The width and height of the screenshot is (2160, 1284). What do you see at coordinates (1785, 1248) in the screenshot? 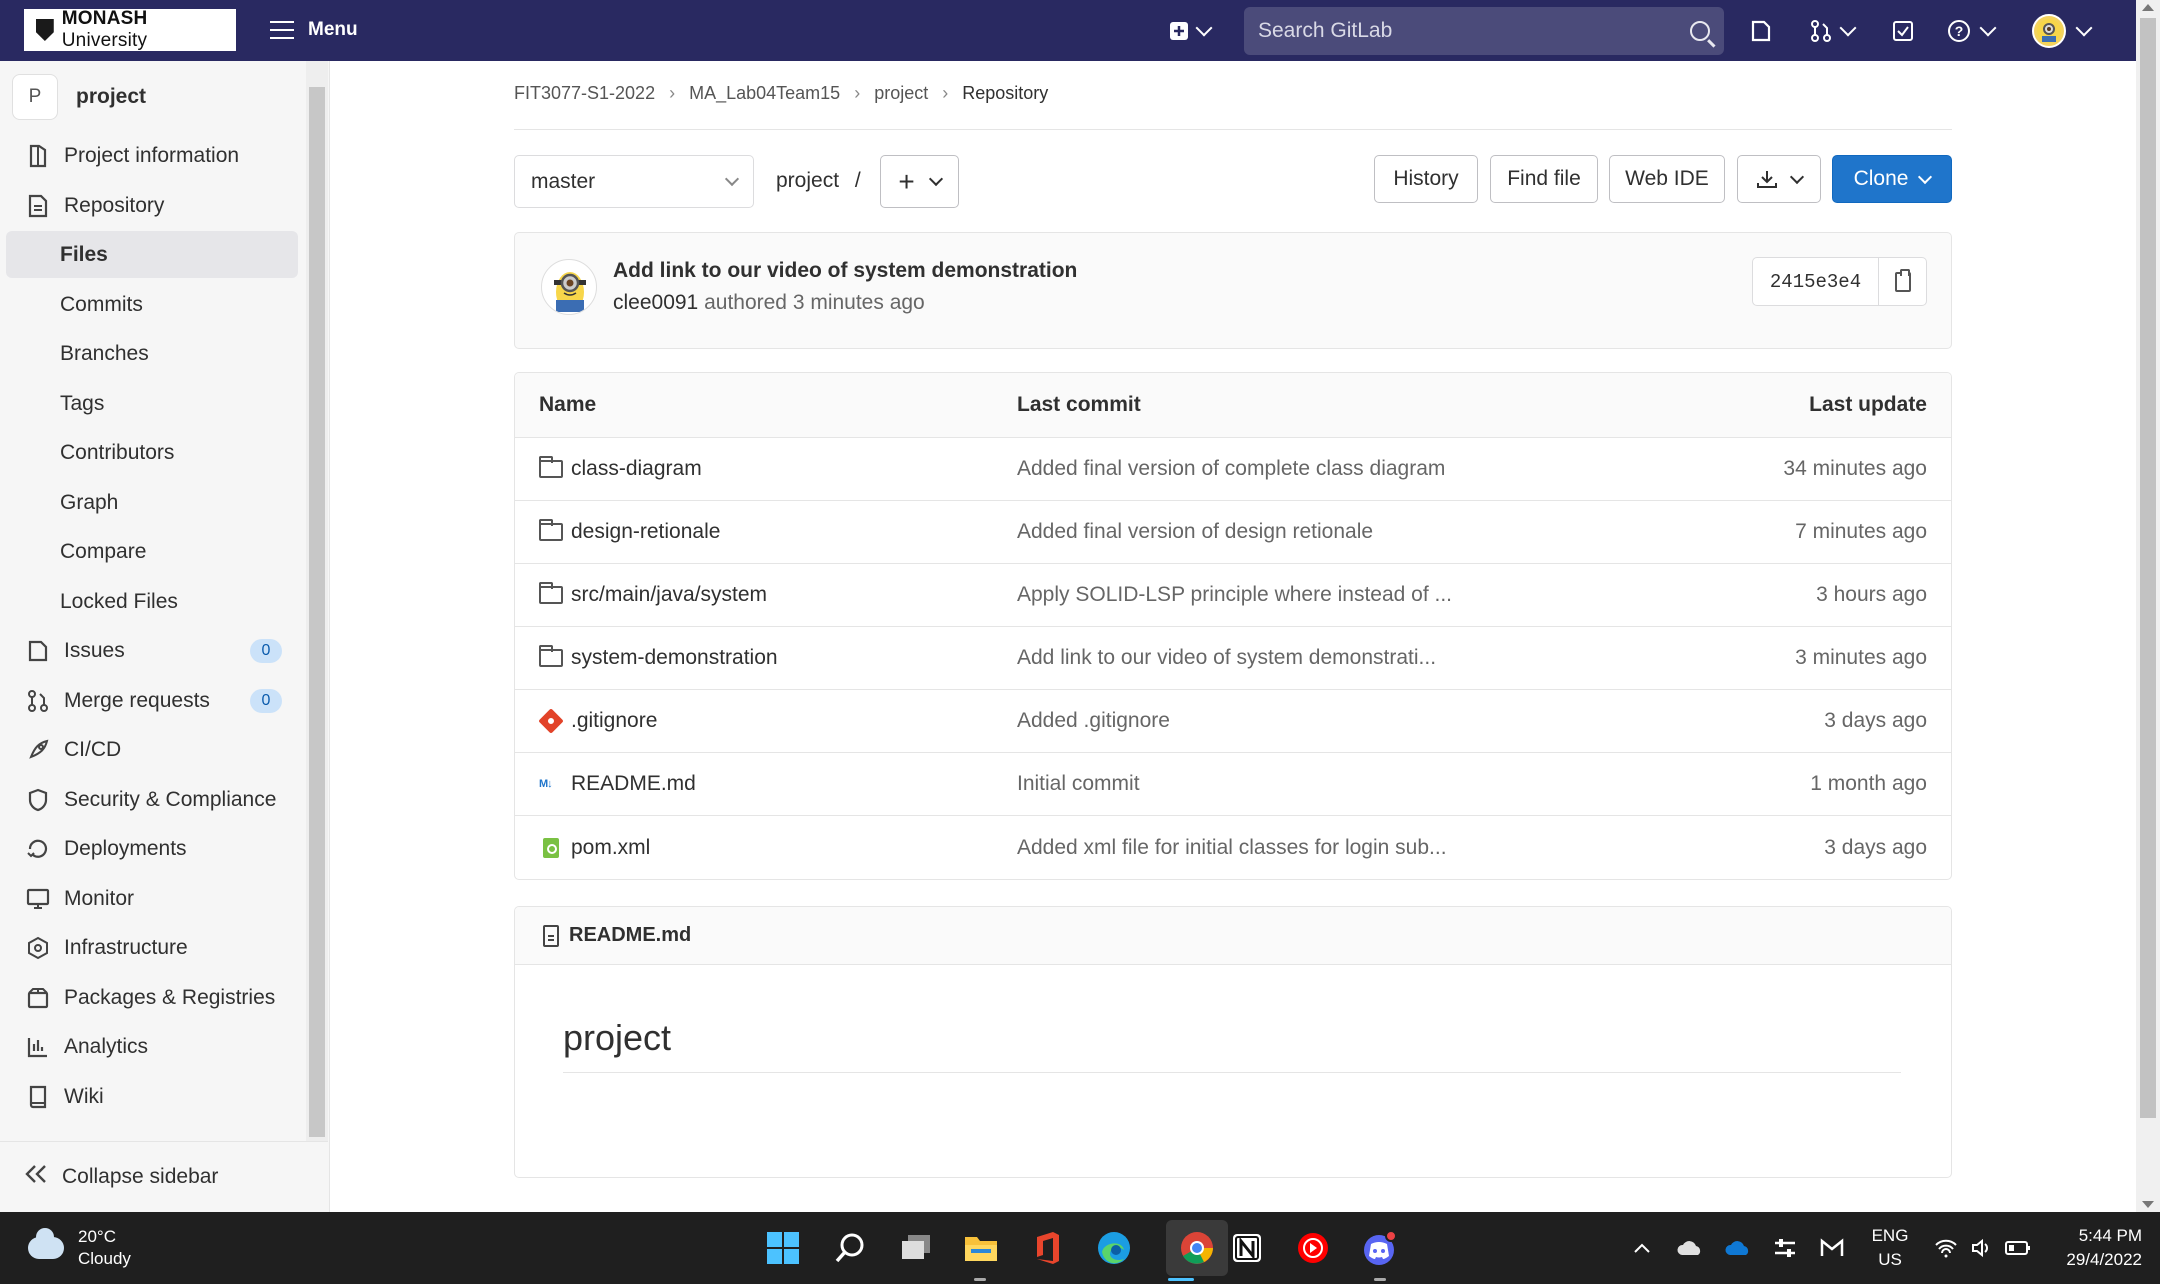
I see `settings-sliders-icon` at bounding box center [1785, 1248].